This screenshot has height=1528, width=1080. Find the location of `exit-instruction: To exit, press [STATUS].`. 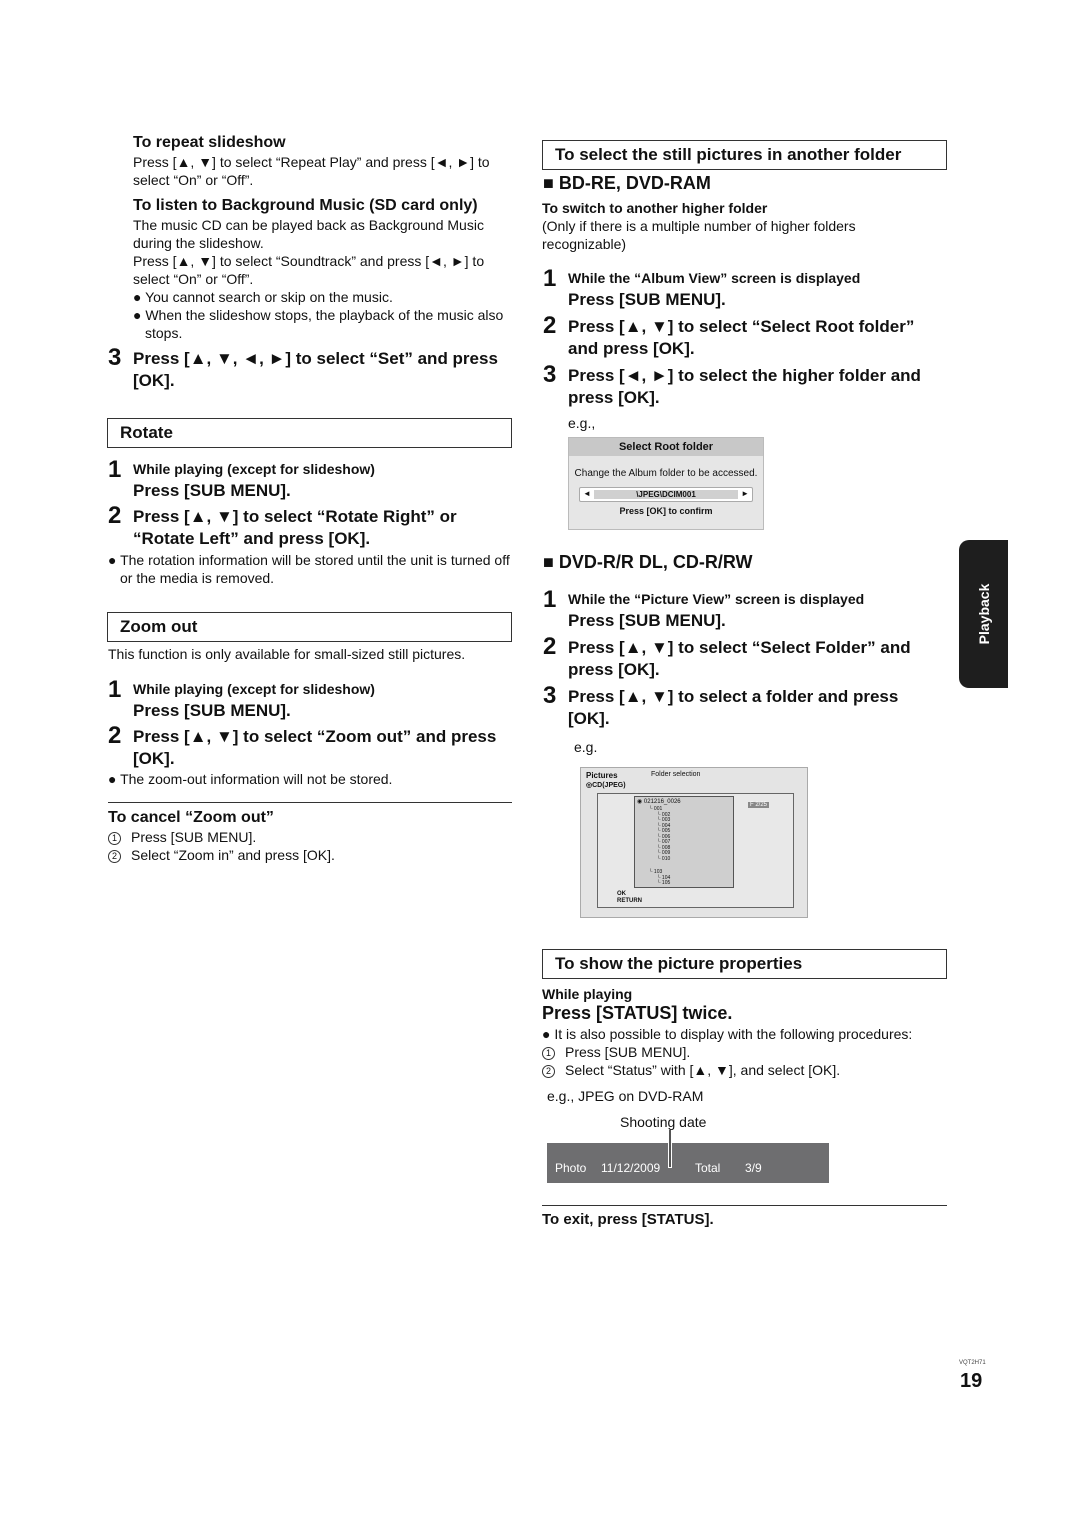

exit-instruction: To exit, press [STATUS]. is located at coordinates (628, 1219).